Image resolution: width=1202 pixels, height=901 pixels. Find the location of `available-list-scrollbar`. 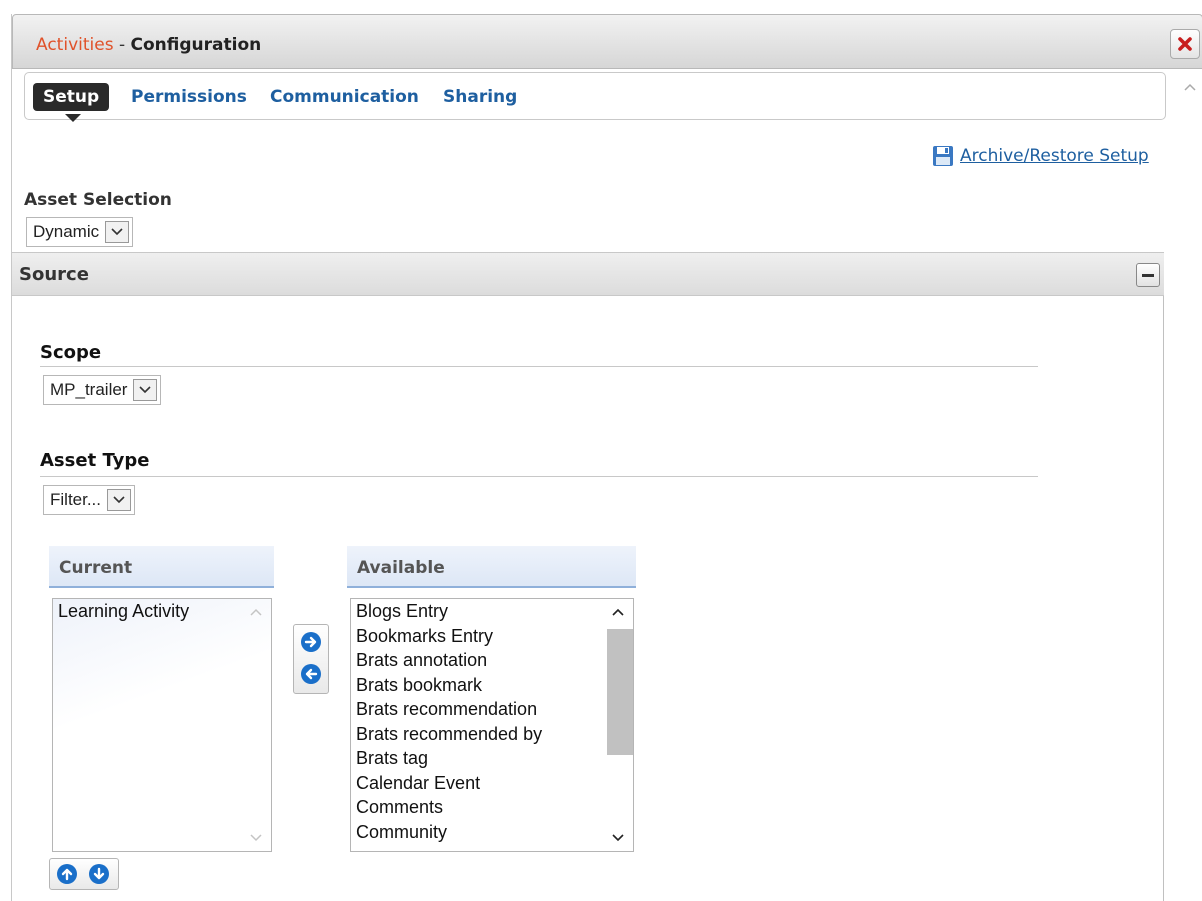

available-list-scrollbar is located at coordinates (618, 725).